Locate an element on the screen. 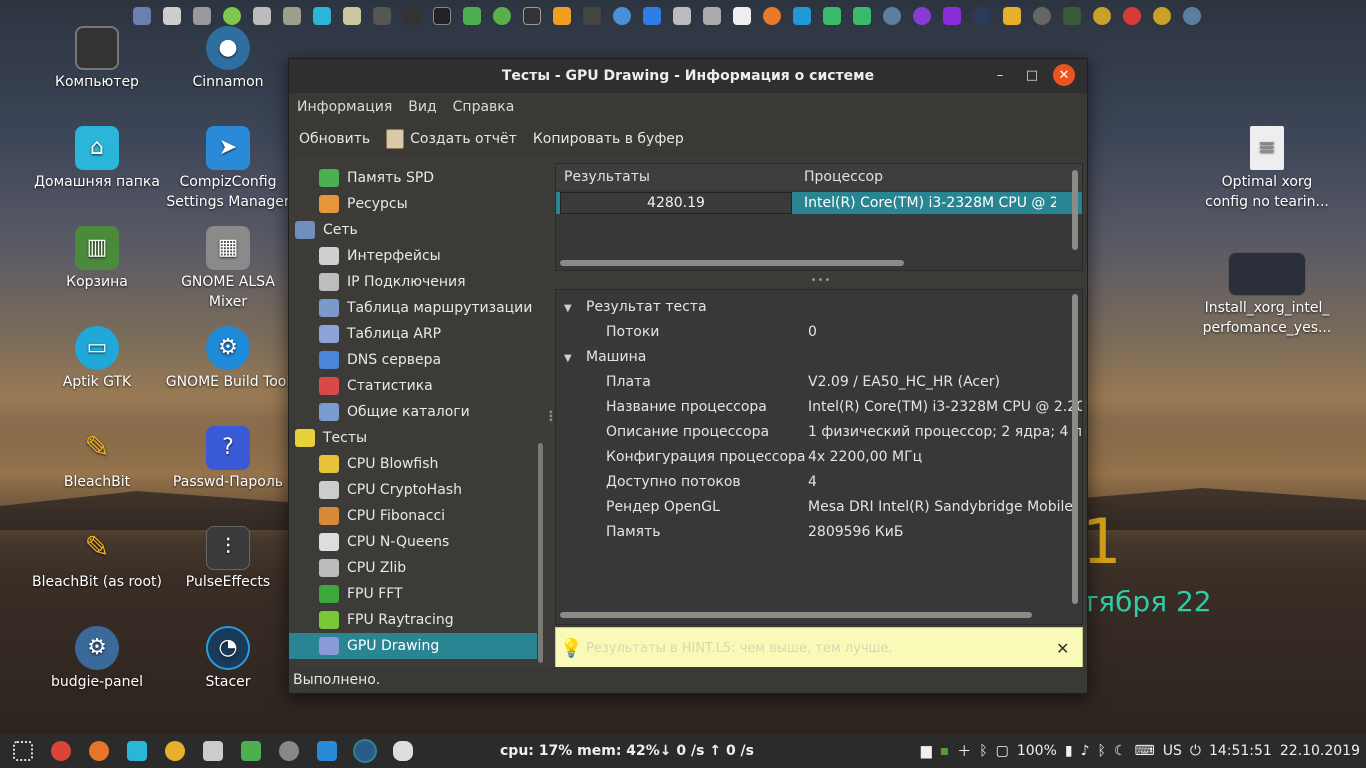 This screenshot has height=768, width=1366. sidebar-item: Тесты is located at coordinates (413, 438).